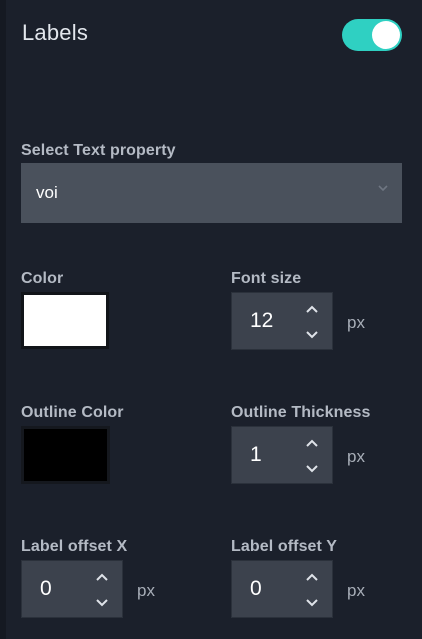  I want to click on labels-toggle, so click(372, 35).